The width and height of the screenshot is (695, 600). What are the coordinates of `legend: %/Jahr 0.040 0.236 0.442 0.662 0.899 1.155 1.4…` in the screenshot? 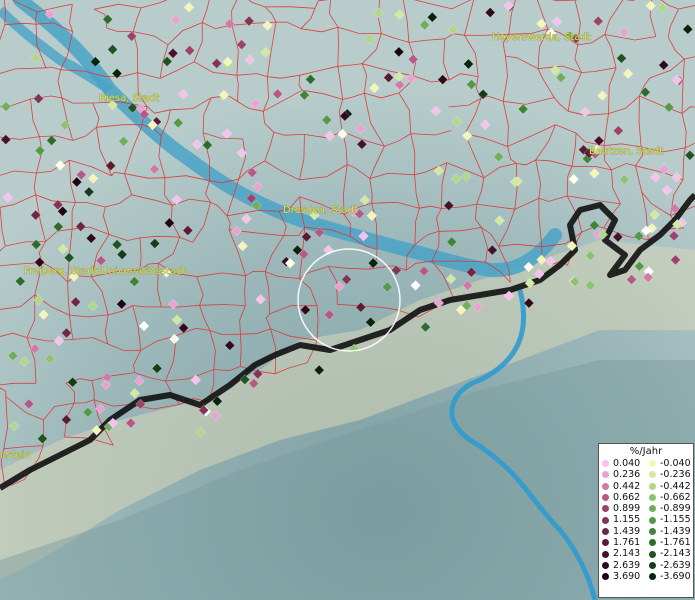 It's located at (646, 520).